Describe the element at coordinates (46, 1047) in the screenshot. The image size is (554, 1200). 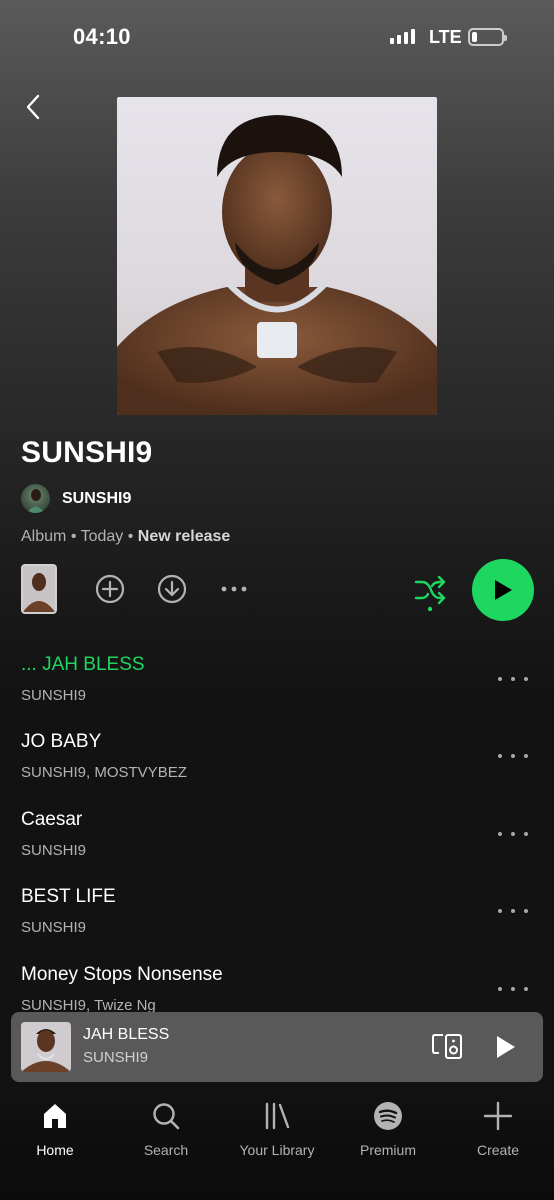
I see `now-playing-cover` at that location.